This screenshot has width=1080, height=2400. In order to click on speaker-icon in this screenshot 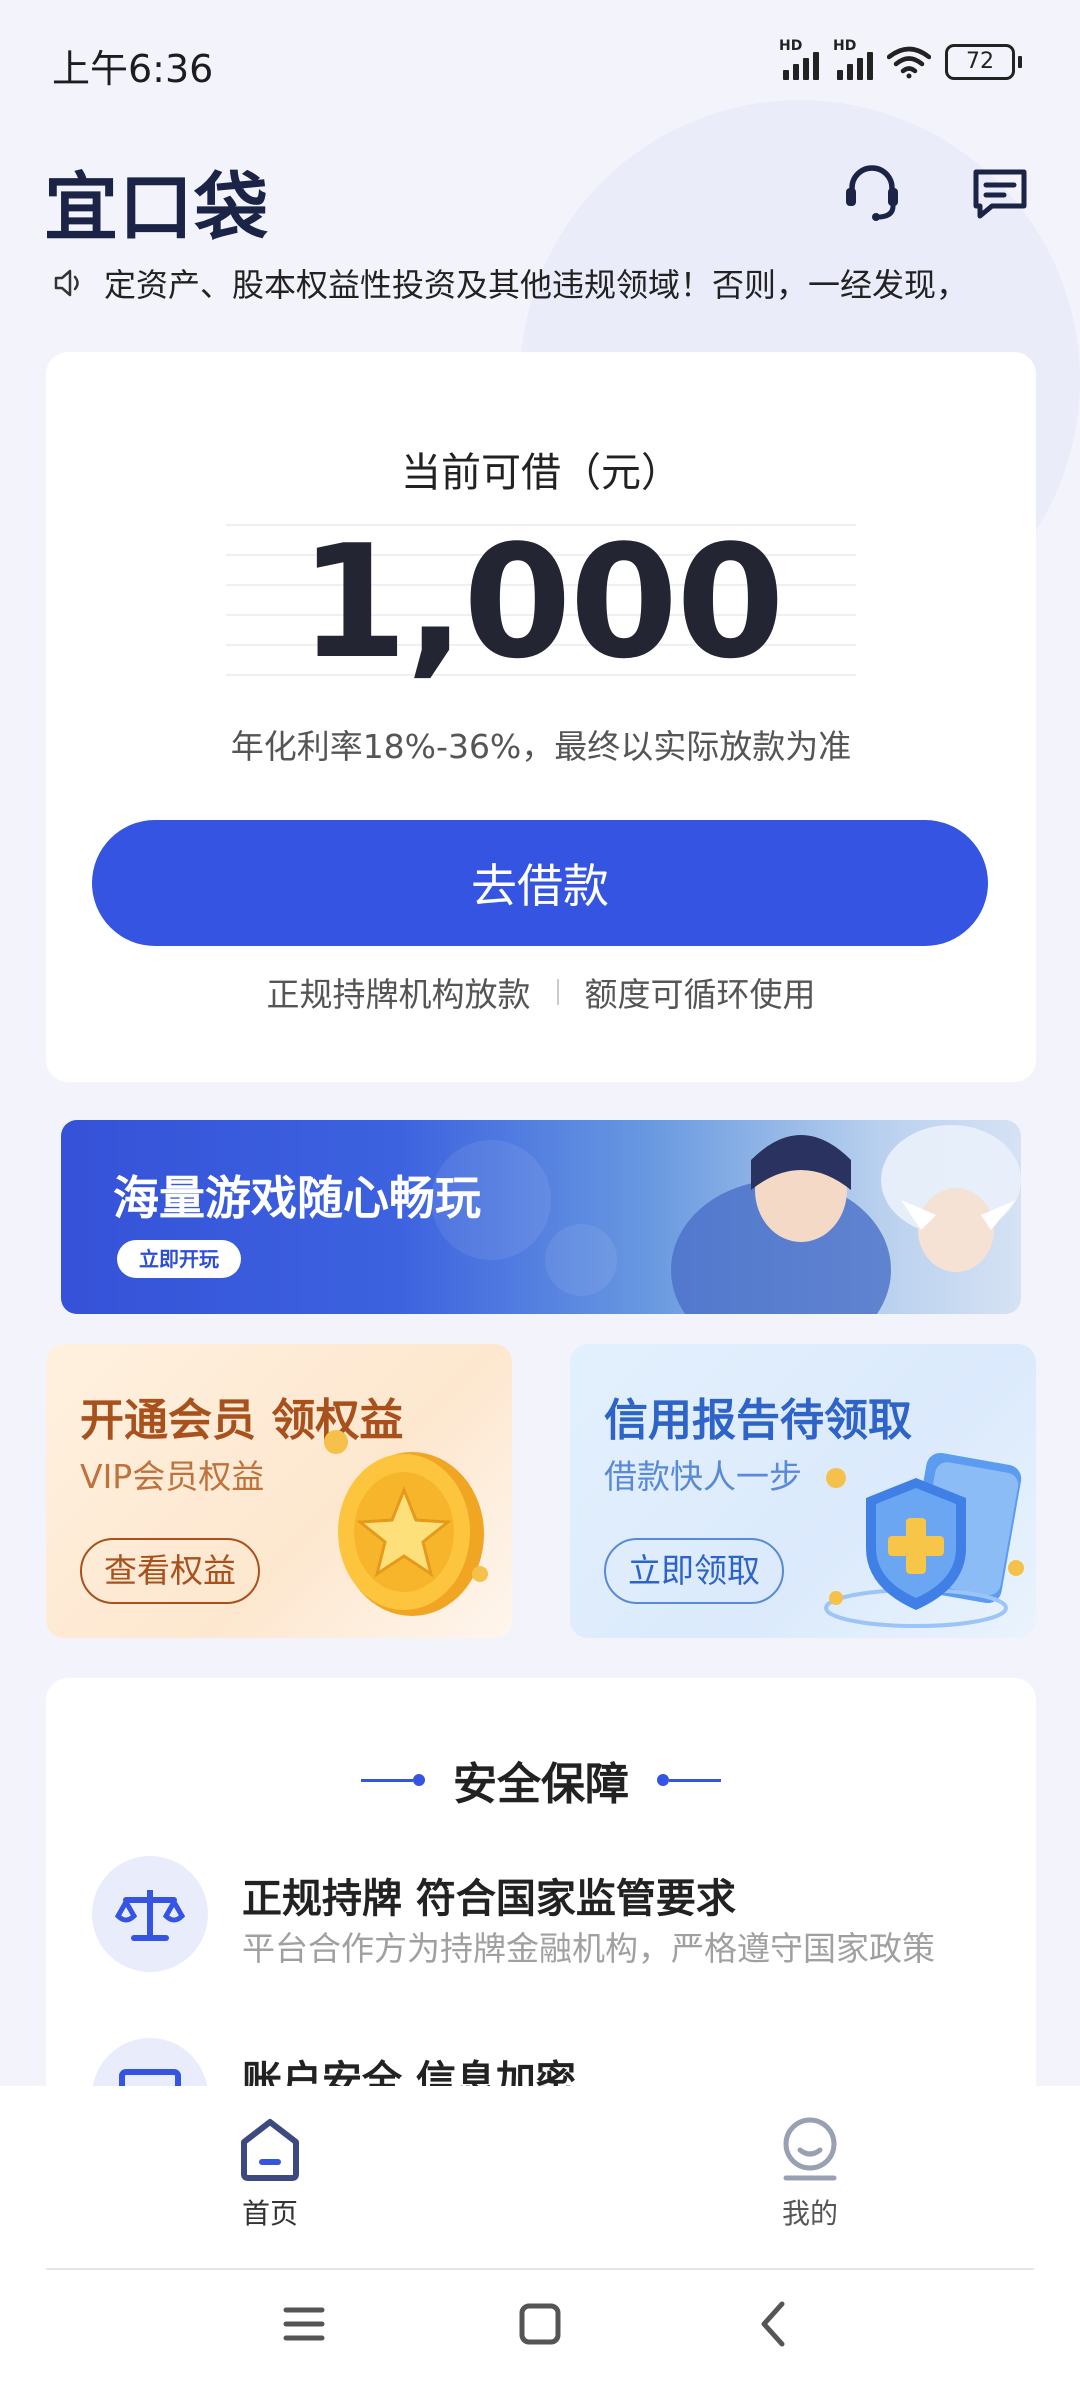, I will do `click(66, 283)`.